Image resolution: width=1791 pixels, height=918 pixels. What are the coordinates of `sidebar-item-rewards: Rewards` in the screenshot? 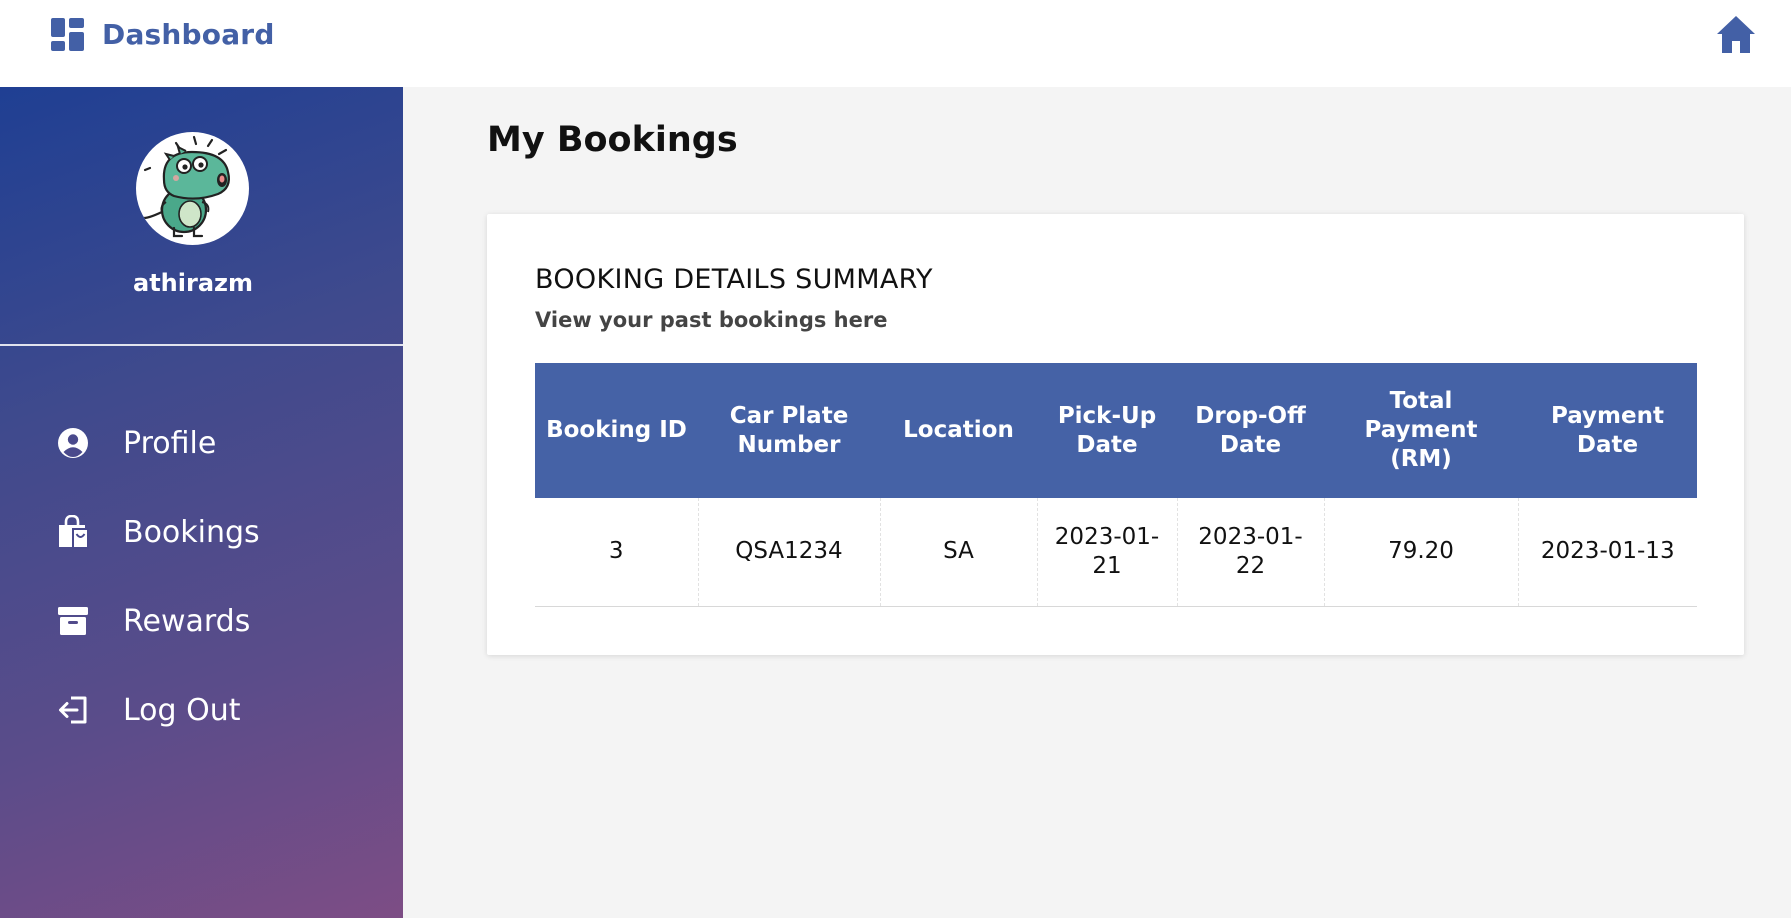 It's located at (153, 621).